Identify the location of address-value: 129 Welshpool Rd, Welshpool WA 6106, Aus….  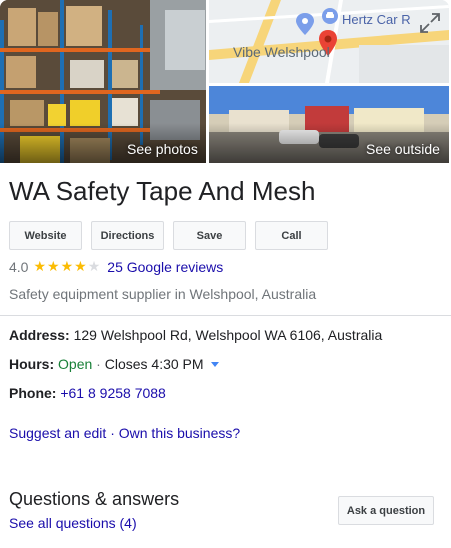
(228, 335).